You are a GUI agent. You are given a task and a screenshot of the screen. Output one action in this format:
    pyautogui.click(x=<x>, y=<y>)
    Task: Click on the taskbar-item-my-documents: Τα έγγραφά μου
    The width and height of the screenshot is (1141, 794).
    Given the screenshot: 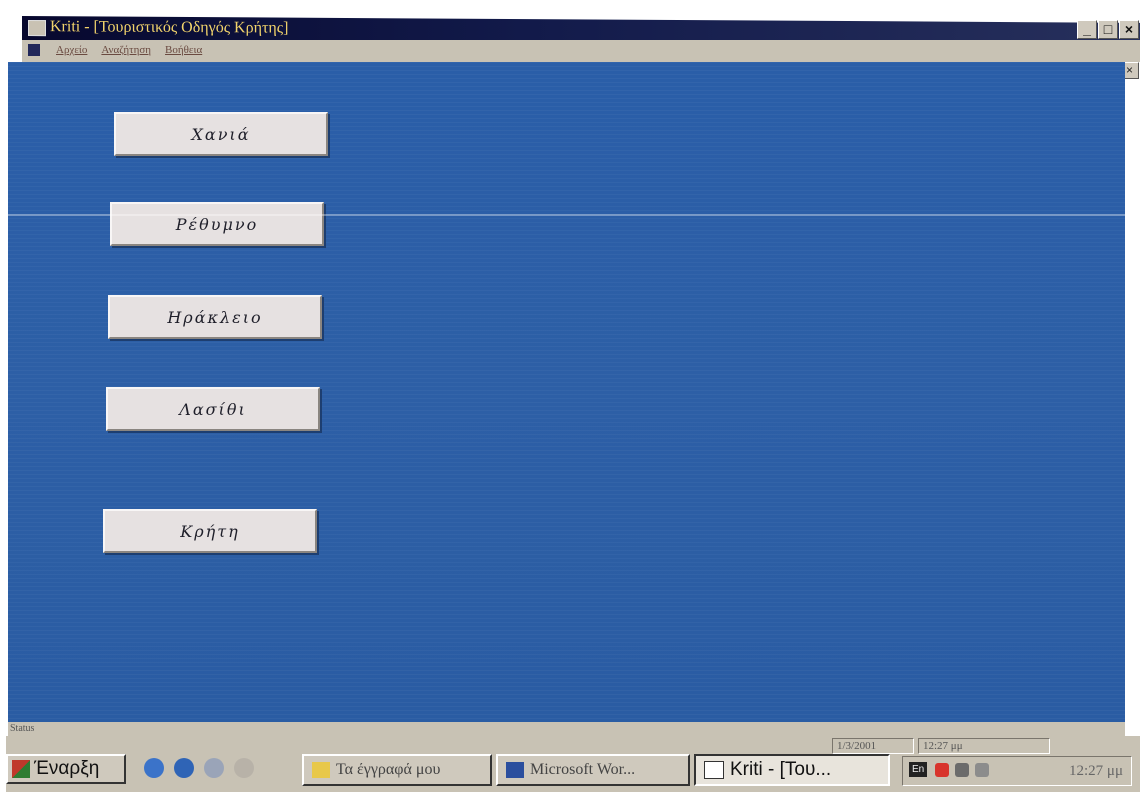 What is the action you would take?
    pyautogui.click(x=397, y=770)
    